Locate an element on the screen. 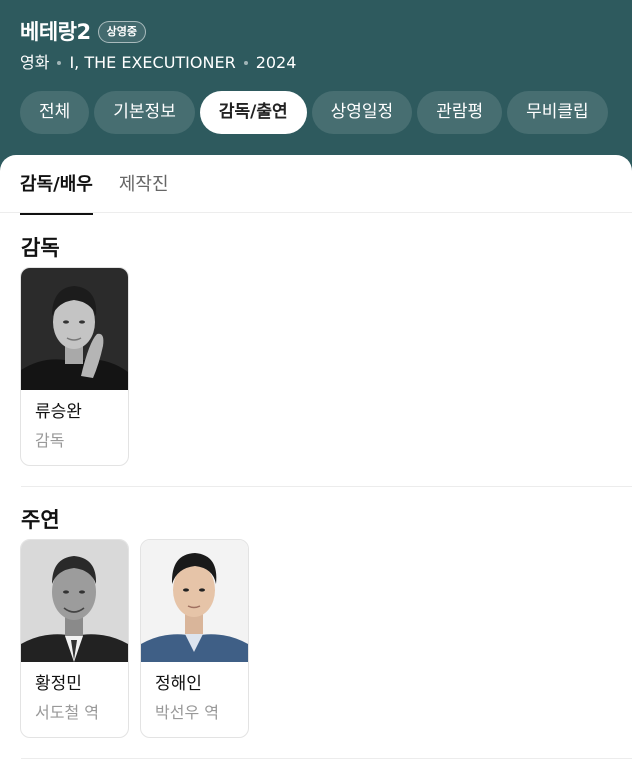 Image resolution: width=632 pixels, height=780 pixels. tab-schedule: 상영일정 is located at coordinates (362, 112).